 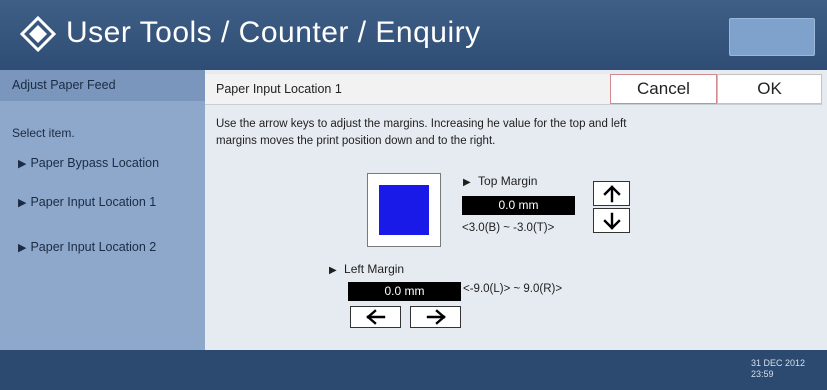 What do you see at coordinates (273, 32) in the screenshot?
I see `app-title: User Tools / Counter / Enquiry` at bounding box center [273, 32].